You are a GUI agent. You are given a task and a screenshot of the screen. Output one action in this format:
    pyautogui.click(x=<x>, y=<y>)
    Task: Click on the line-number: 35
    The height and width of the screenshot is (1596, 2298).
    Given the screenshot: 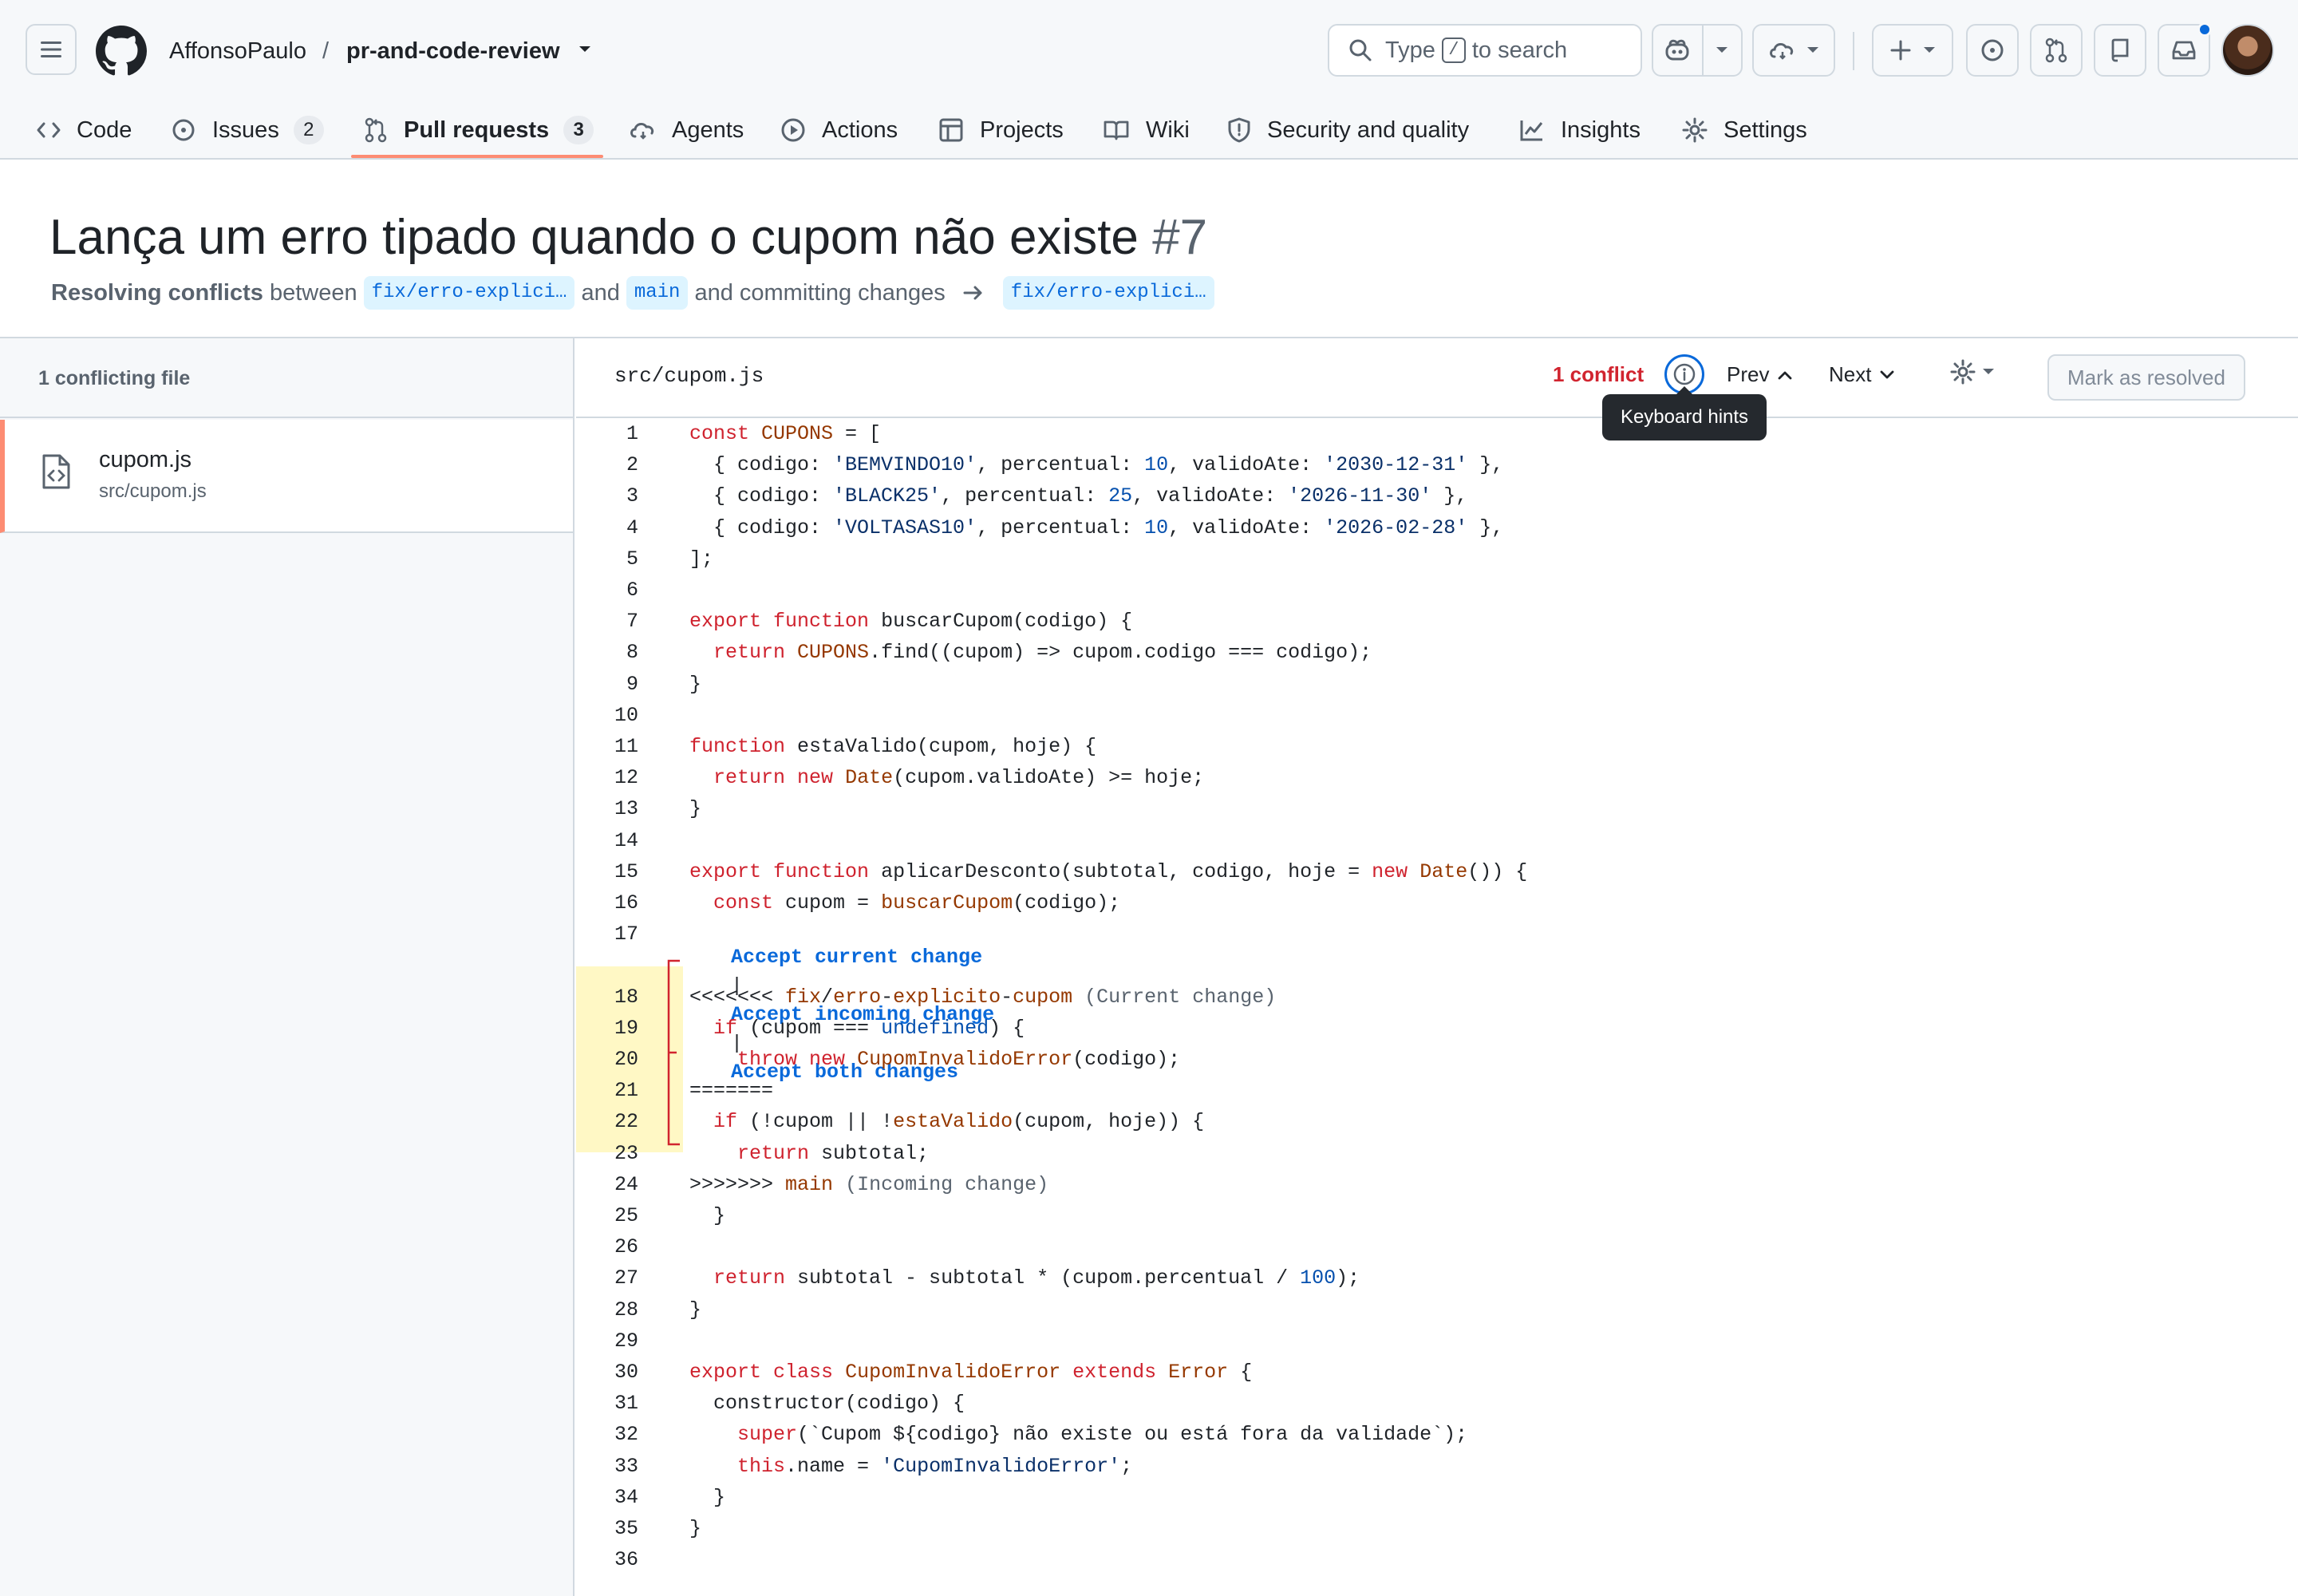 What is the action you would take?
    pyautogui.click(x=626, y=1528)
    